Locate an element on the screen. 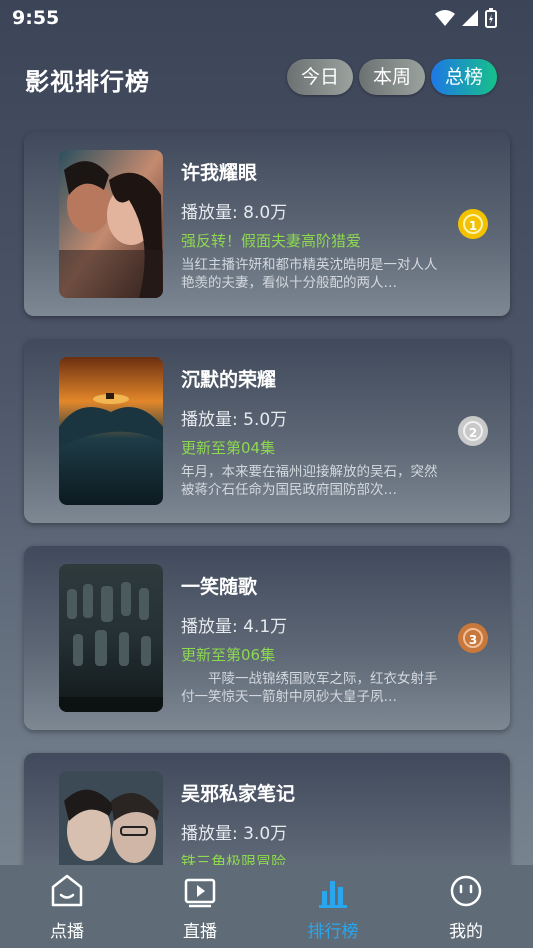 The image size is (533, 948). play-count: 播放量: 8.0万 is located at coordinates (234, 213).